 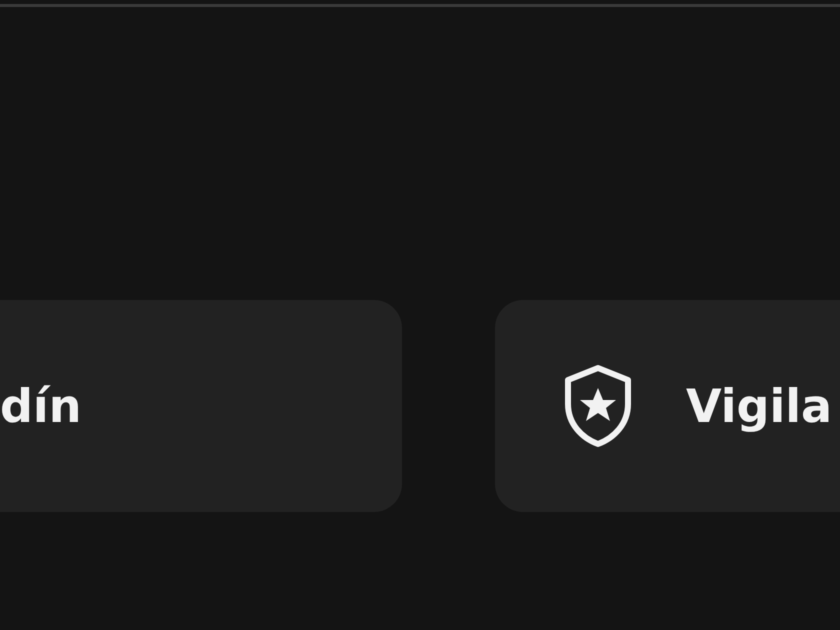 I want to click on shield-star-icon, so click(x=598, y=406).